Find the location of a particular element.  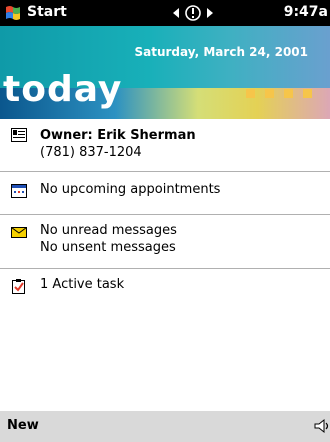

calendar-item: No upcoming appointments is located at coordinates (165, 191).